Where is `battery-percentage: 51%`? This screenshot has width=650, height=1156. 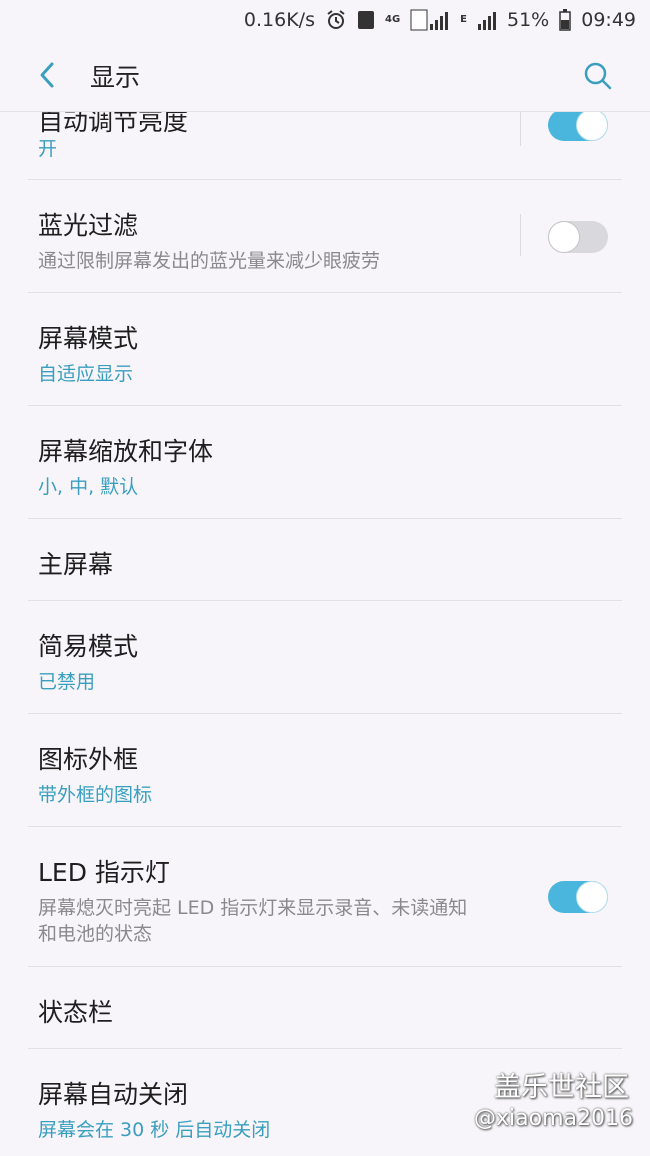
battery-percentage: 51% is located at coordinates (528, 20).